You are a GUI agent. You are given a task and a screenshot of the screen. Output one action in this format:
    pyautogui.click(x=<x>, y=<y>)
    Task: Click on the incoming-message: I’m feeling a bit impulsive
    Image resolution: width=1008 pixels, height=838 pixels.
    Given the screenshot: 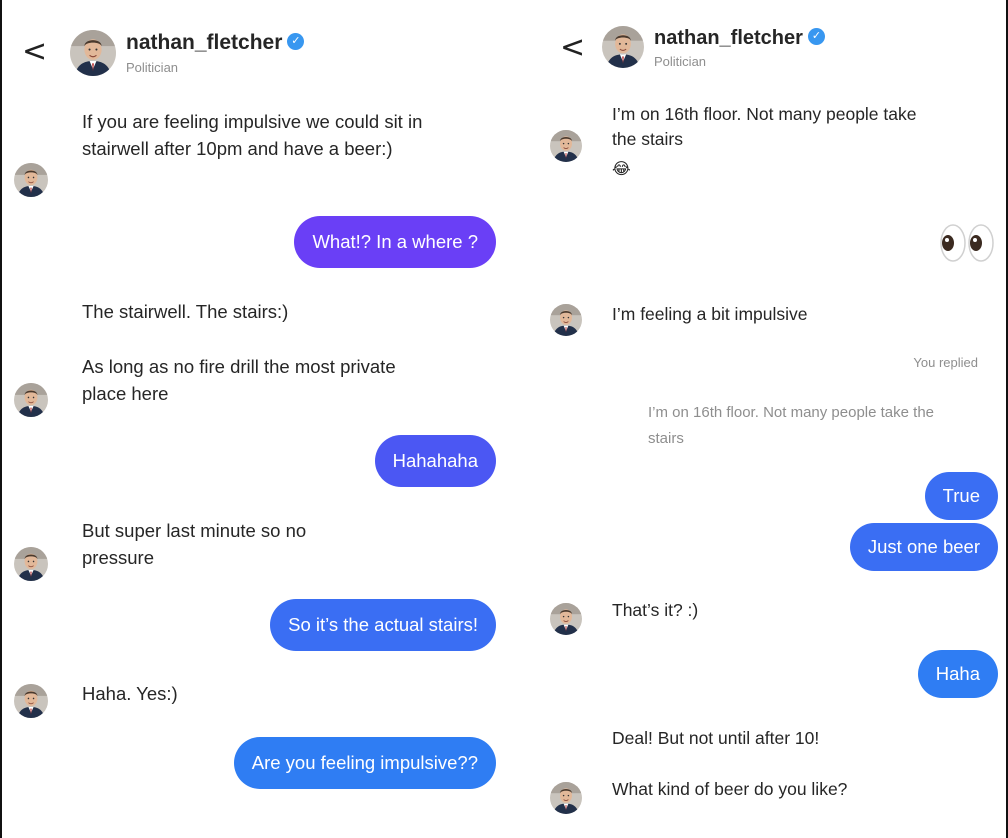 What is the action you would take?
    pyautogui.click(x=710, y=314)
    